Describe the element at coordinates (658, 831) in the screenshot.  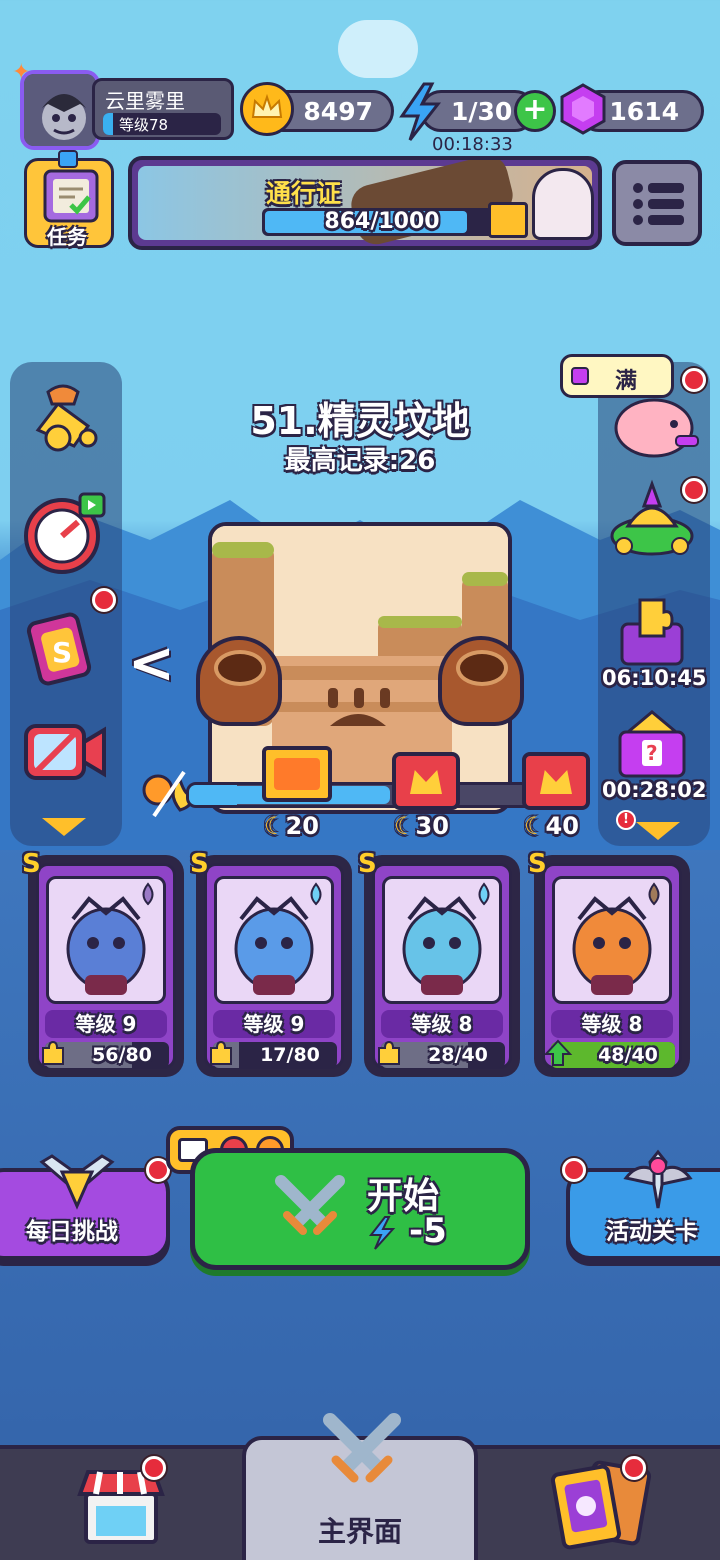
I see `expand-right-arrow-icon` at that location.